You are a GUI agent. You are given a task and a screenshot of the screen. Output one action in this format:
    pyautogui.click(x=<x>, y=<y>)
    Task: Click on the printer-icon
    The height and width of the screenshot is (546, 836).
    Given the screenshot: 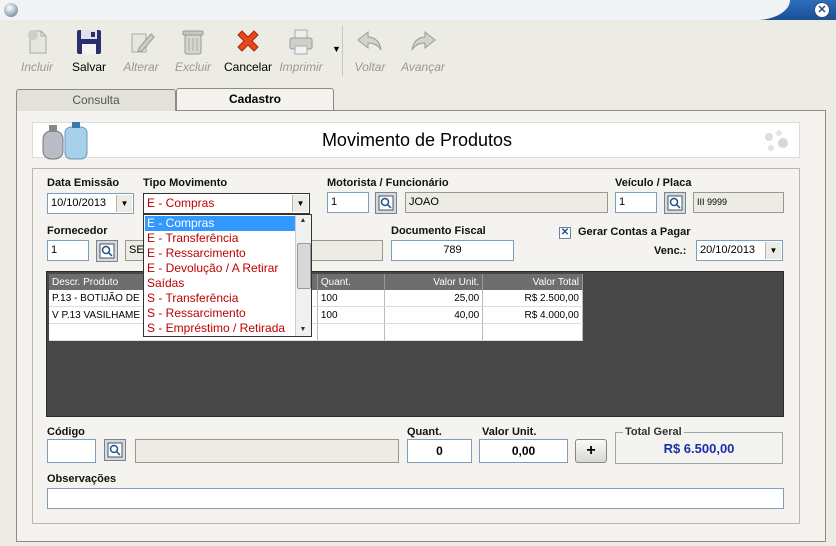 What is the action you would take?
    pyautogui.click(x=301, y=42)
    